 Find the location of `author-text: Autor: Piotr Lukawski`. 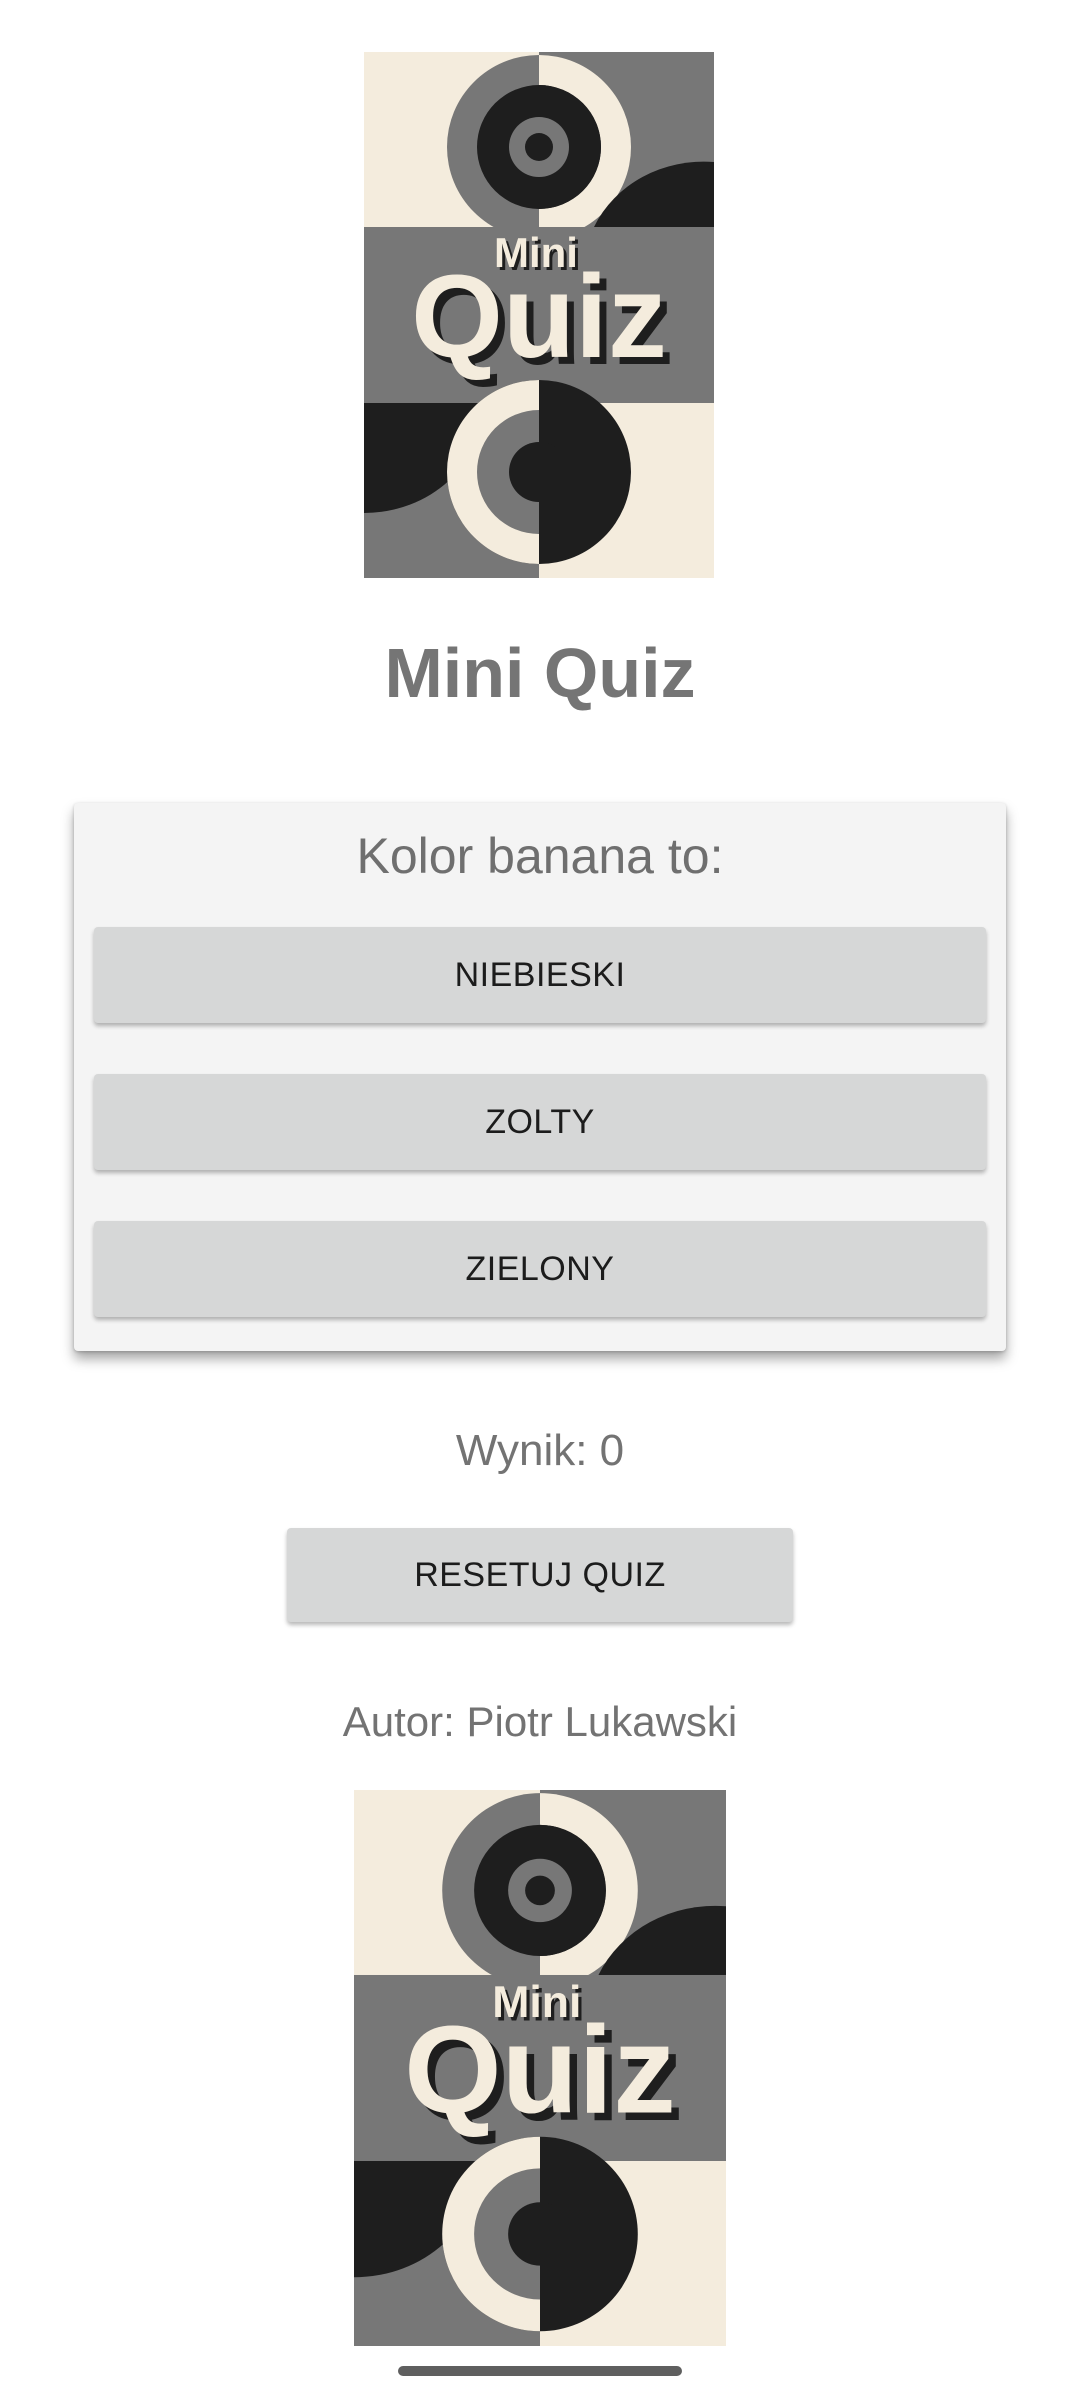

author-text: Autor: Piotr Lukawski is located at coordinates (540, 1721).